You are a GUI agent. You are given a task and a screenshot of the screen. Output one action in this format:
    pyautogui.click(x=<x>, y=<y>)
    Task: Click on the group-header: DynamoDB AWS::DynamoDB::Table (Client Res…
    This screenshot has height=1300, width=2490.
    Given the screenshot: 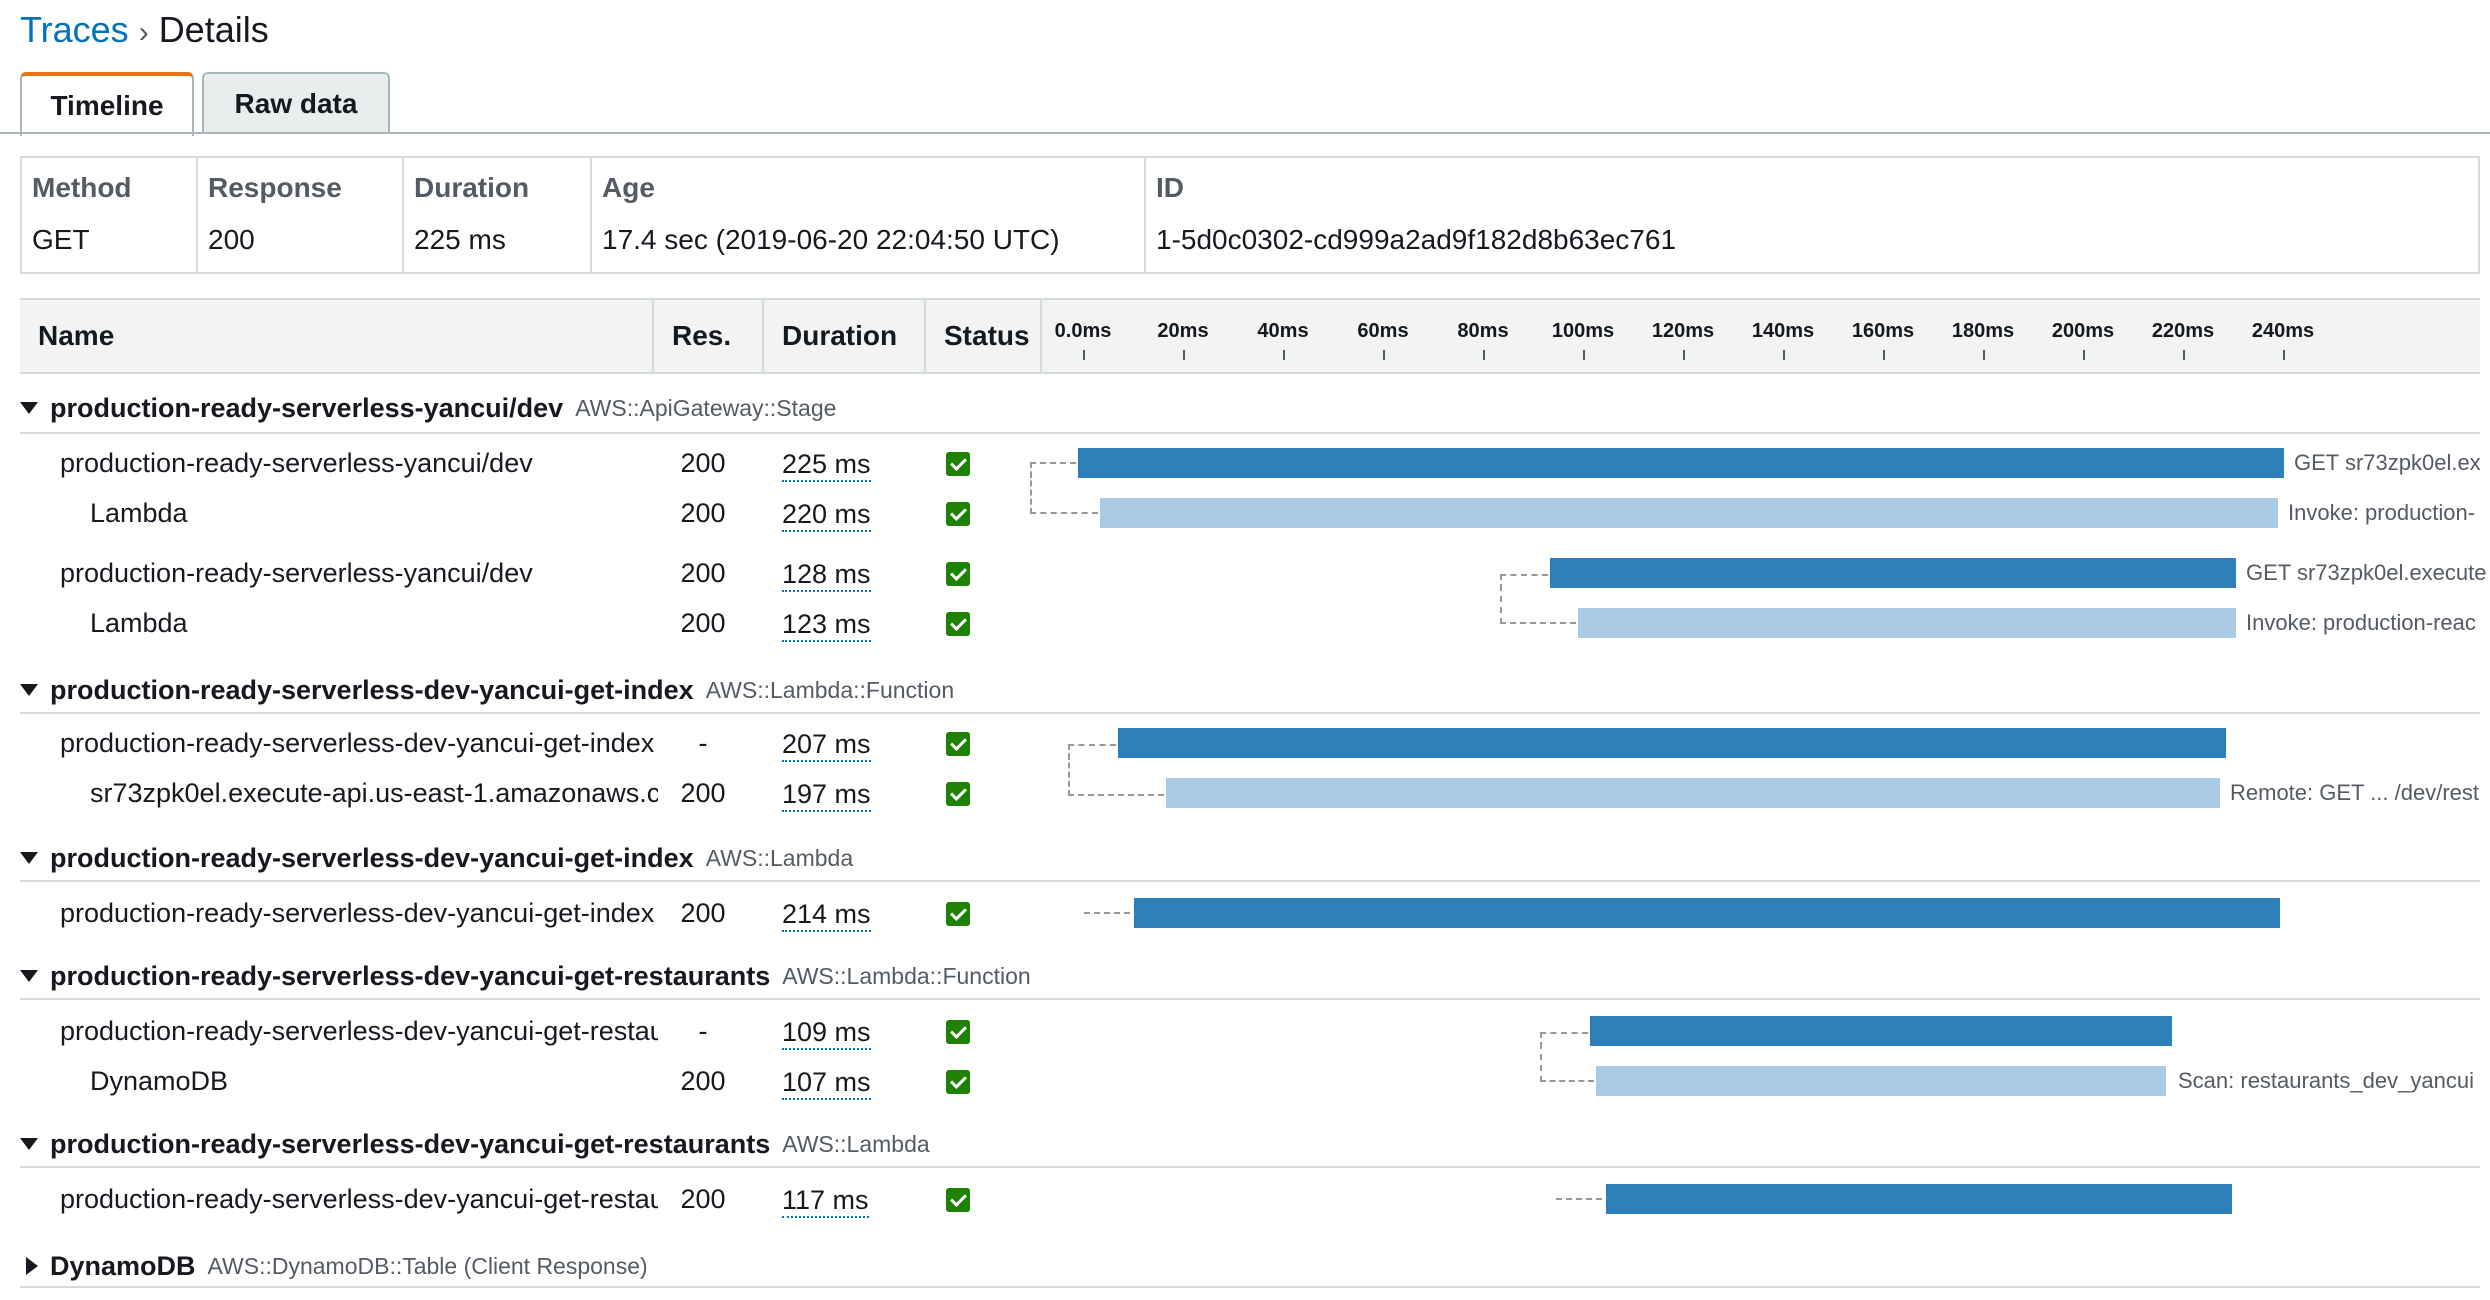 What is the action you would take?
    pyautogui.click(x=334, y=1266)
    